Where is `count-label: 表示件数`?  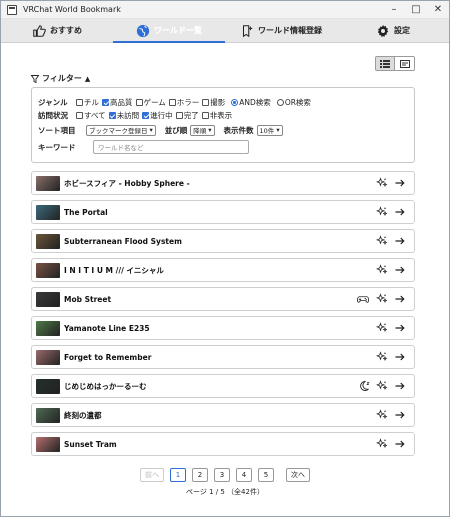 count-label: 表示件数 is located at coordinates (238, 130).